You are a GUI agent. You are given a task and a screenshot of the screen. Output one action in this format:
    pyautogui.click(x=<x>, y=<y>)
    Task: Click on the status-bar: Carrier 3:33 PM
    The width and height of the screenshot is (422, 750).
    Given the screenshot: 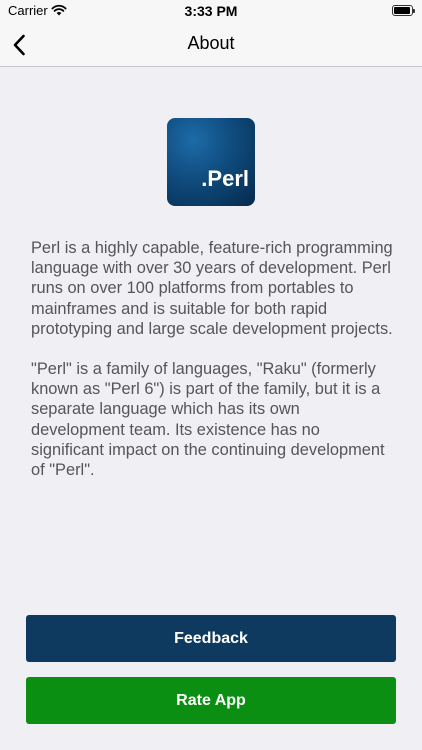 What is the action you would take?
    pyautogui.click(x=211, y=11)
    